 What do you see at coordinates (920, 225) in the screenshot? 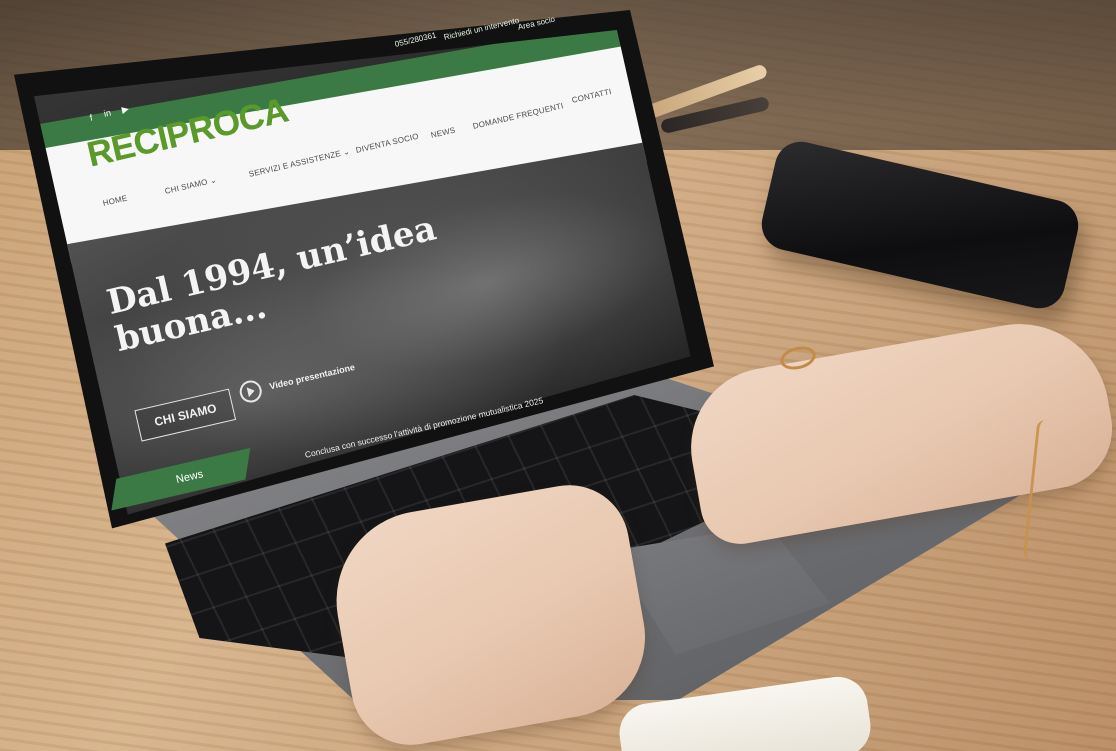
I see `smartphone` at bounding box center [920, 225].